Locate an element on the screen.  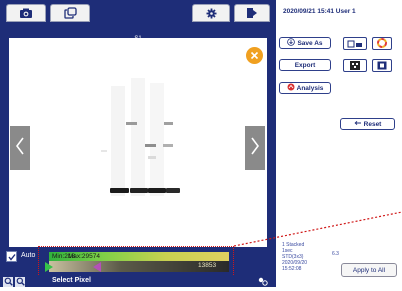
save-as-label: Save As is located at coordinates (310, 43).